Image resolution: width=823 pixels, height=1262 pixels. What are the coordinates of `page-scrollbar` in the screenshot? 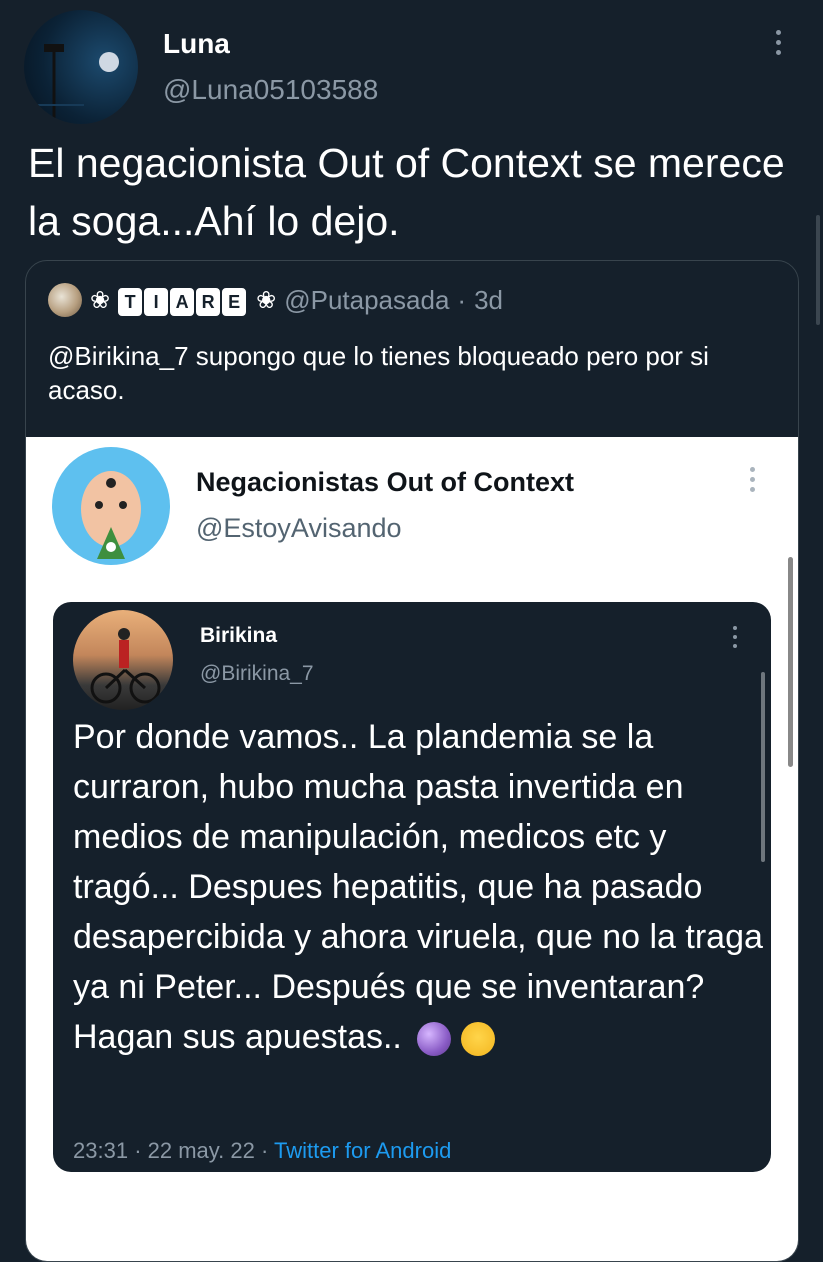 It's located at (818, 270).